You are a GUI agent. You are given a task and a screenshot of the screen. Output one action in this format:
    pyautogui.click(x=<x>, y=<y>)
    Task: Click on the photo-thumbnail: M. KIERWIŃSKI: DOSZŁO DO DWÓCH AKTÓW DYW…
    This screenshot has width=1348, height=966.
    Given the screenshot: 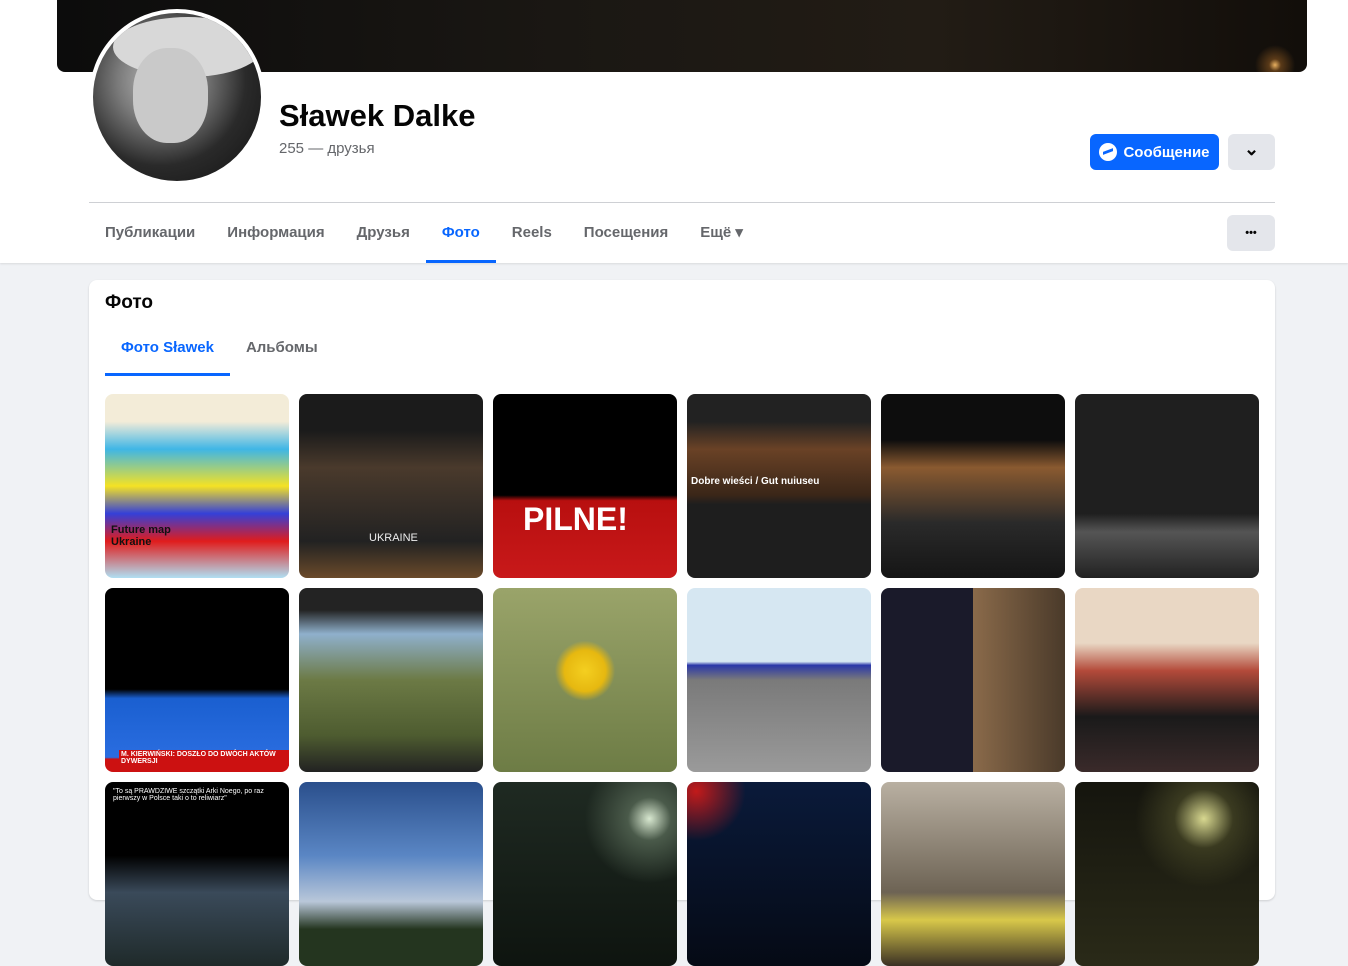 What is the action you would take?
    pyautogui.click(x=197, y=680)
    